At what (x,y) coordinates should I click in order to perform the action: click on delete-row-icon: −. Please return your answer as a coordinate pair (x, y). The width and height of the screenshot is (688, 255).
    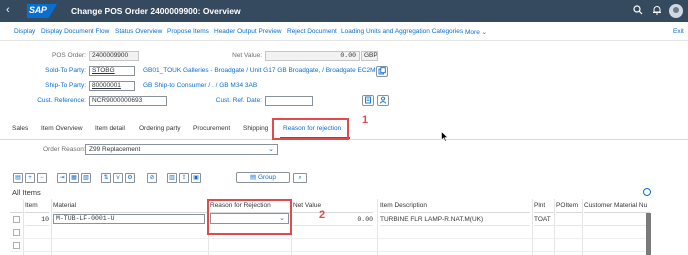
    Looking at the image, I should click on (42, 178).